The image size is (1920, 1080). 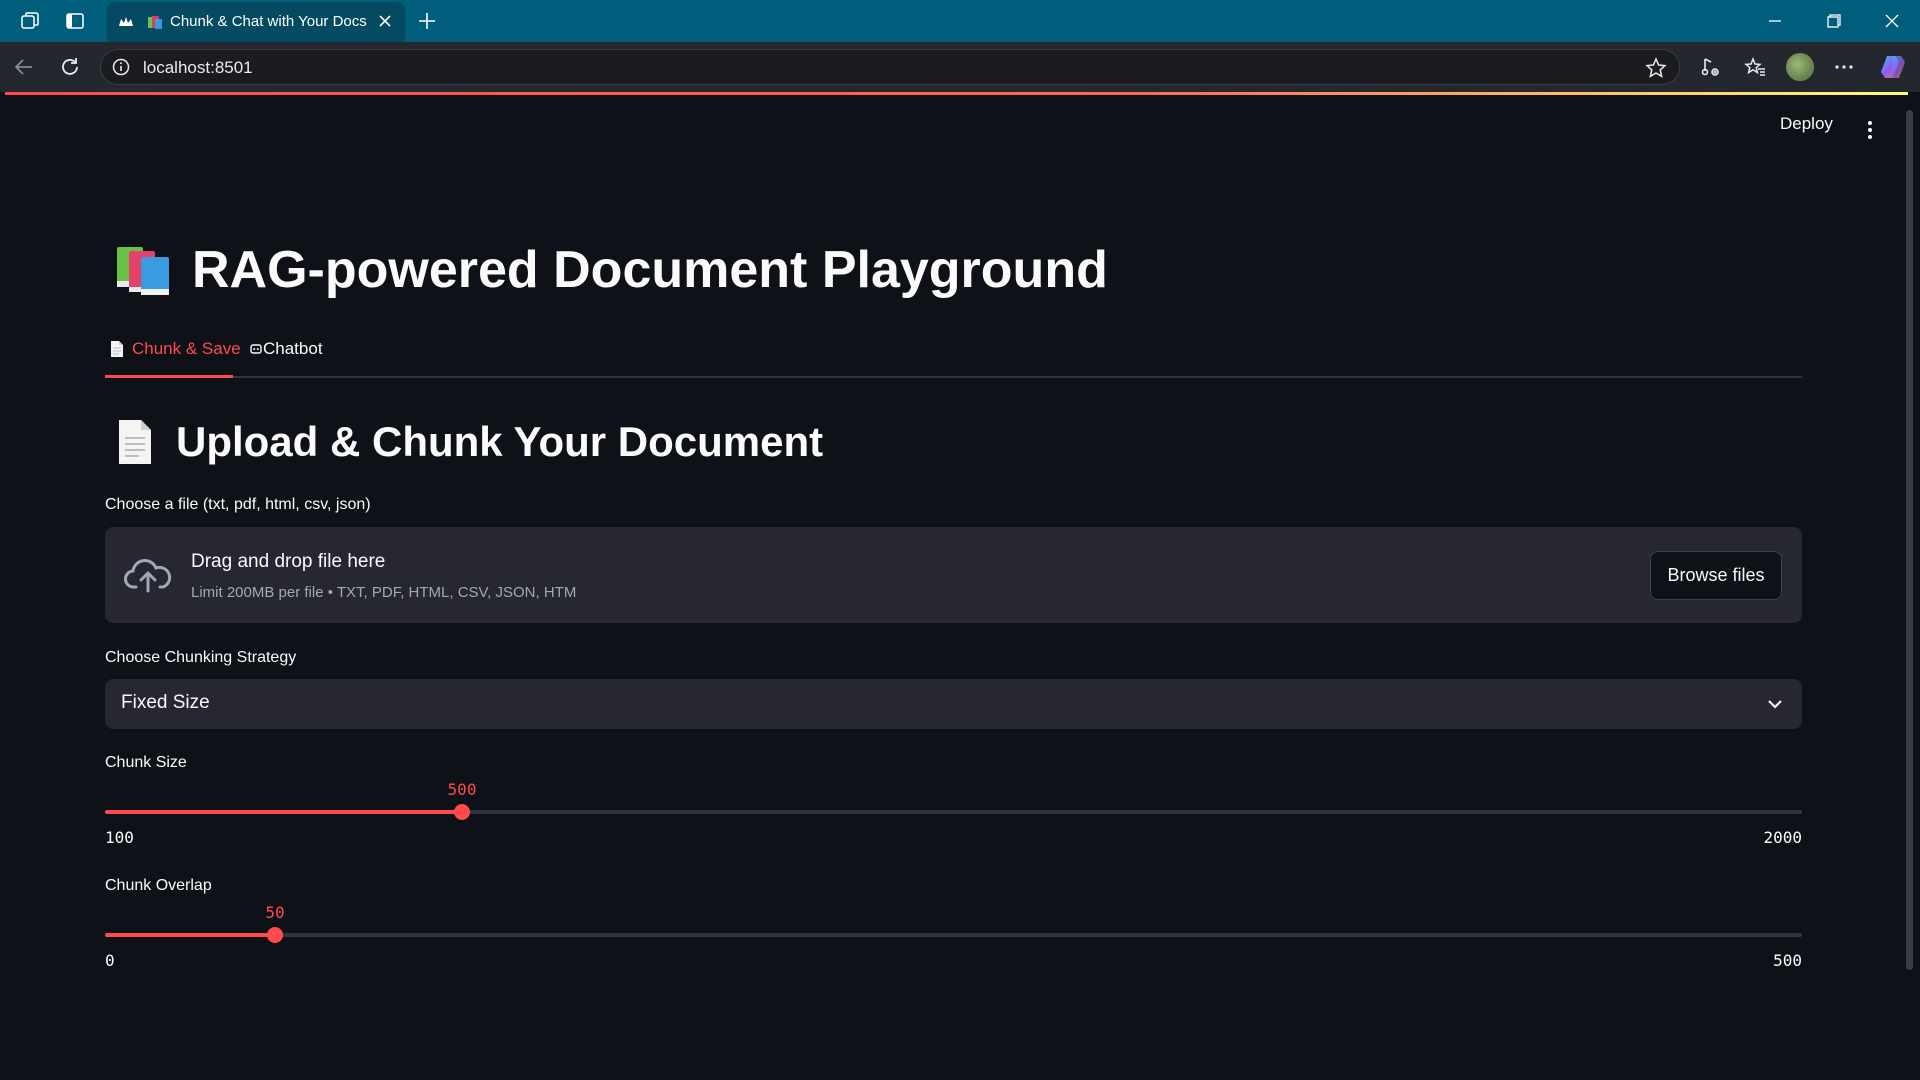 I want to click on slider-value: 50, so click(x=275, y=912).